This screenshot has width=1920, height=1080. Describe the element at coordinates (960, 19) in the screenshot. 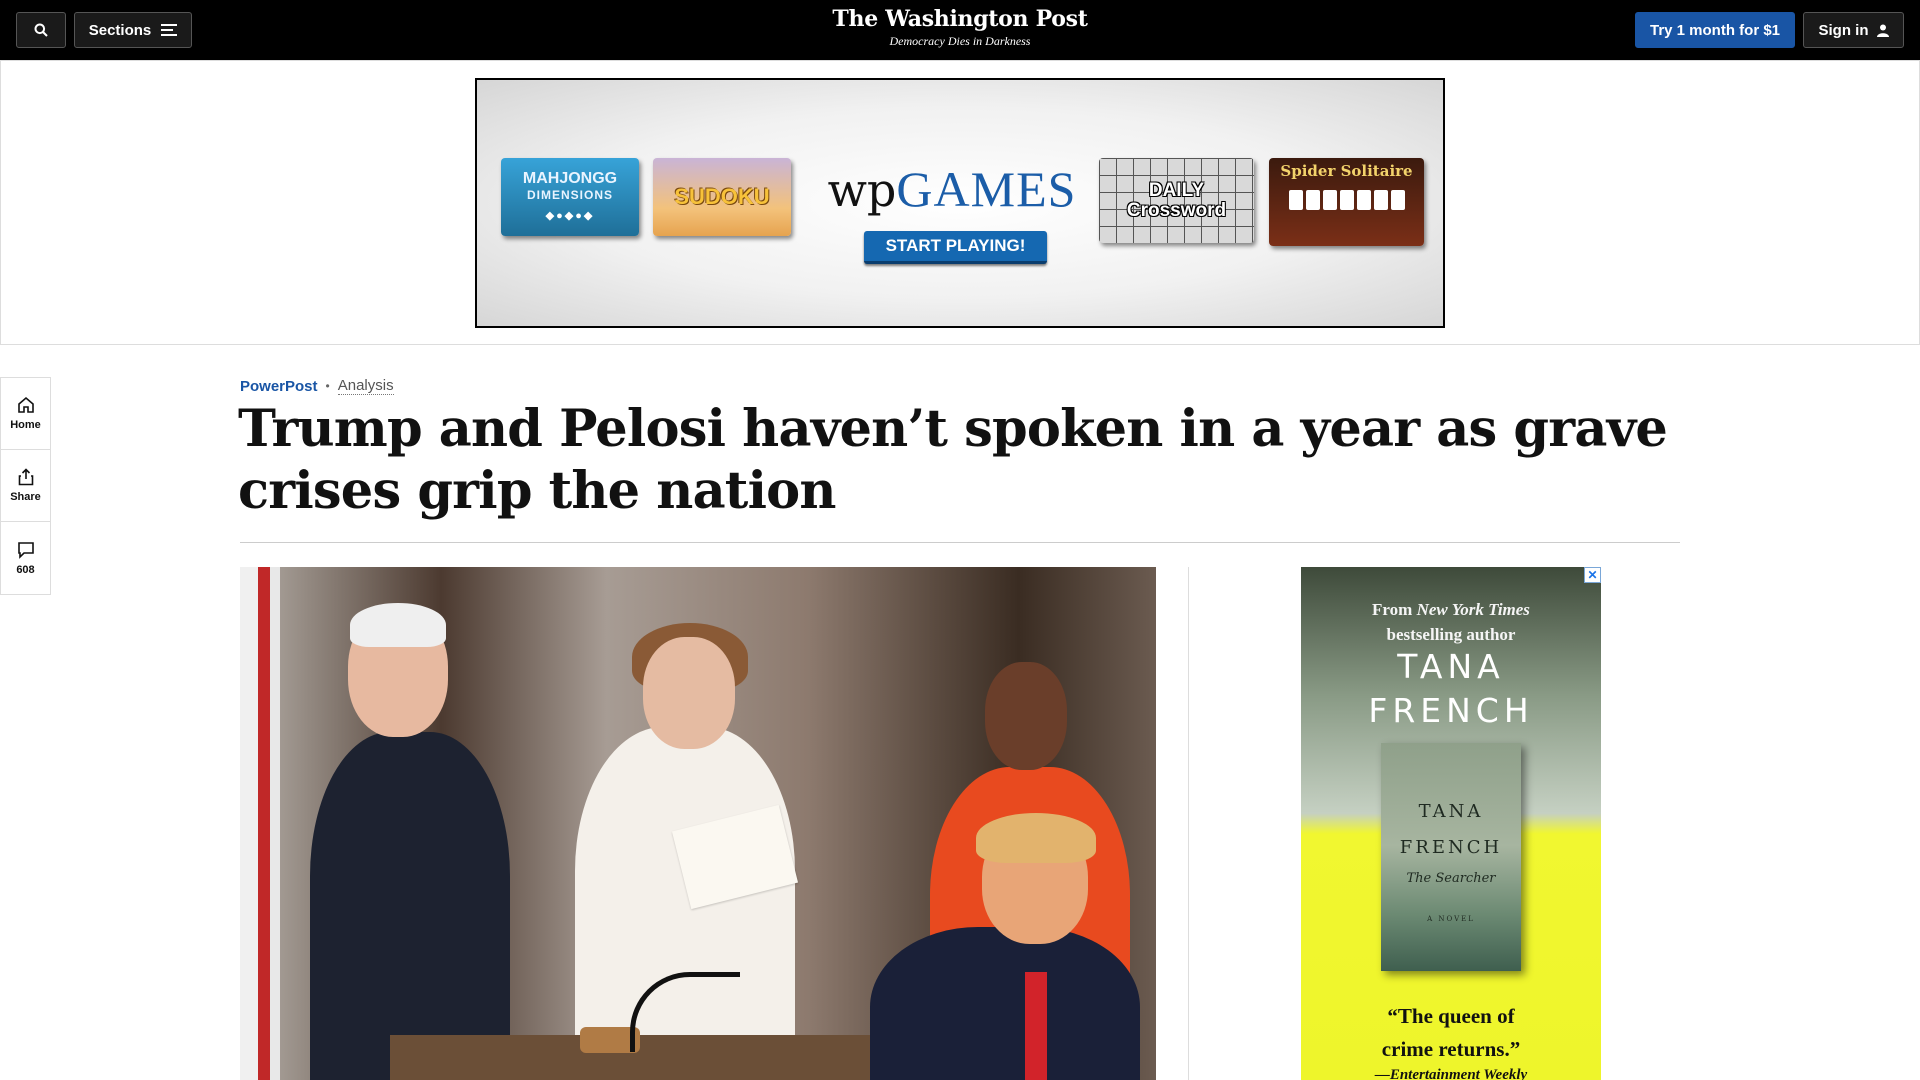

I see `washington-post-logo: The Washington Post` at that location.